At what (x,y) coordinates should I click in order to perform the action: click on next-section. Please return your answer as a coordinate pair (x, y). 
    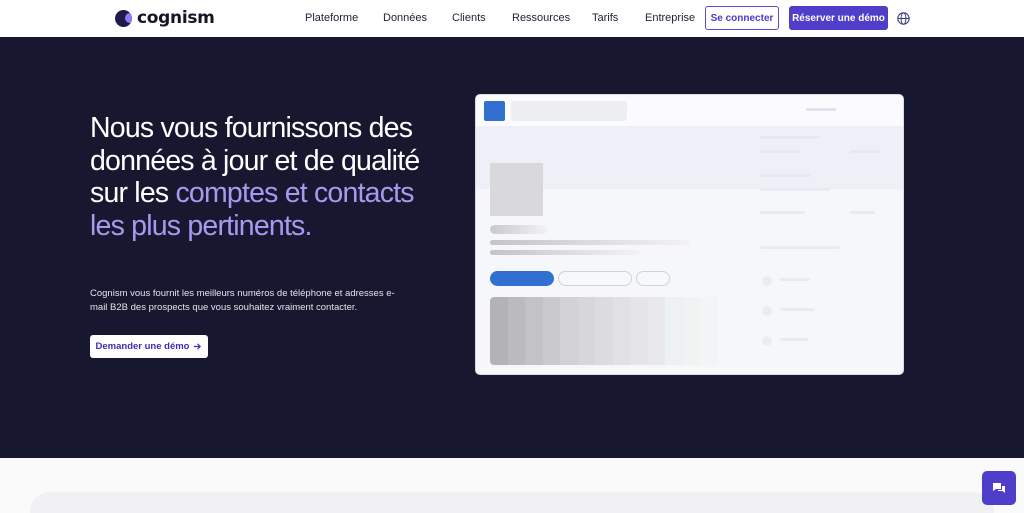
    Looking at the image, I should click on (512, 485).